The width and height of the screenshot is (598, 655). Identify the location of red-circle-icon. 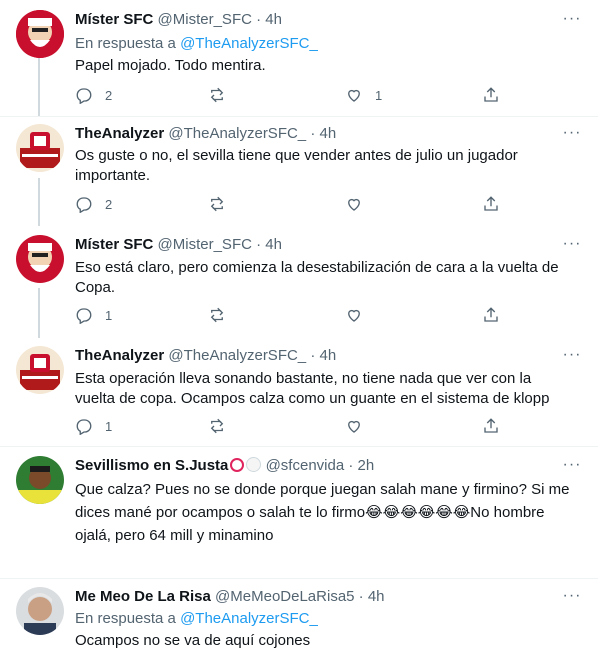
(237, 465).